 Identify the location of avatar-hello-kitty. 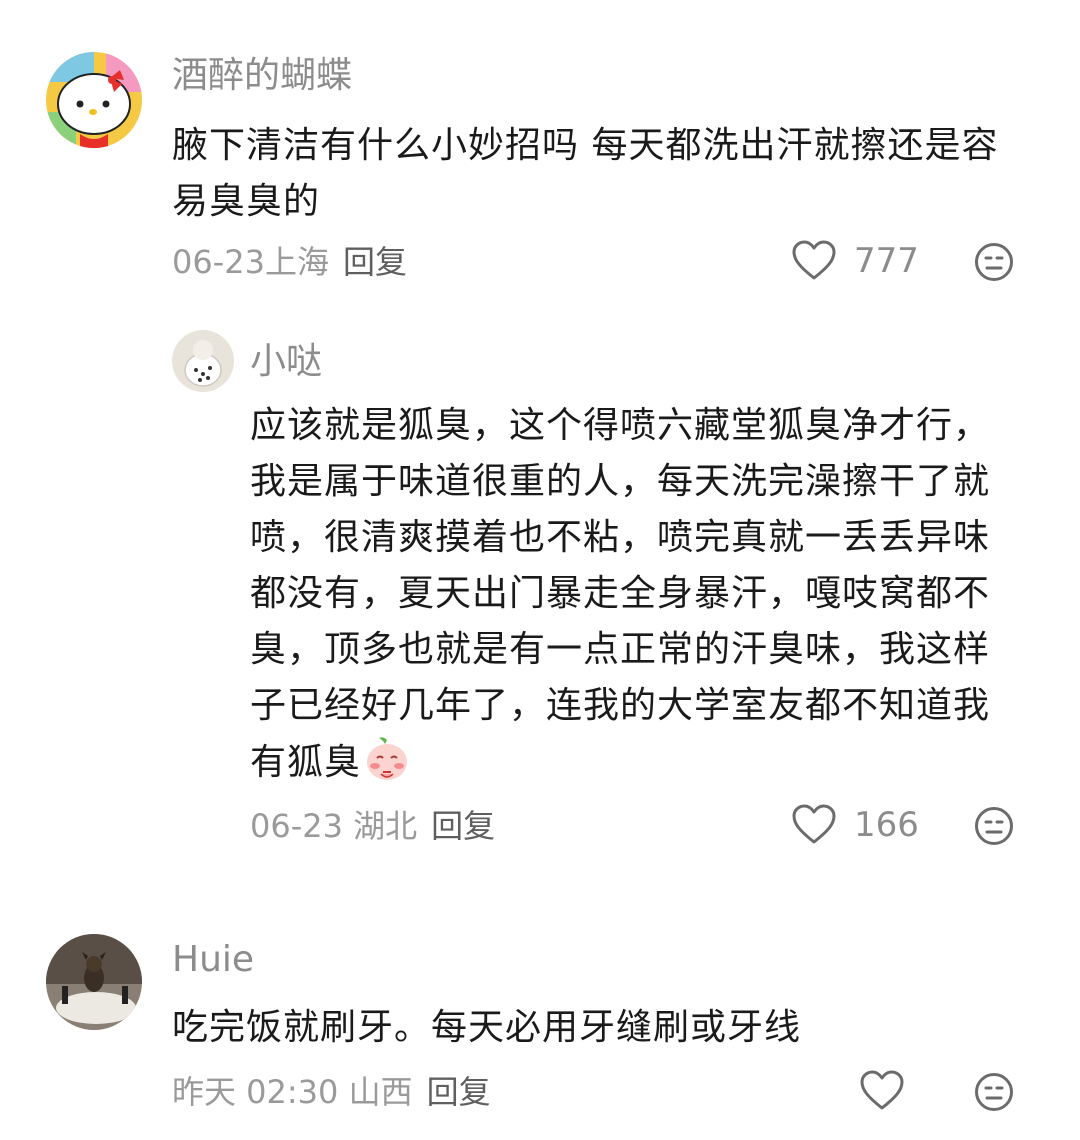
(94, 100).